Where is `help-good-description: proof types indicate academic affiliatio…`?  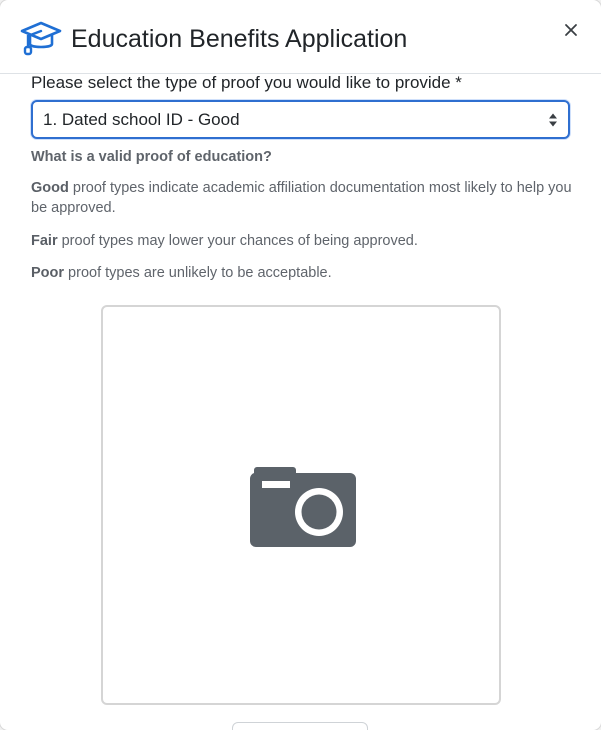 help-good-description: proof types indicate academic affiliatio… is located at coordinates (301, 198).